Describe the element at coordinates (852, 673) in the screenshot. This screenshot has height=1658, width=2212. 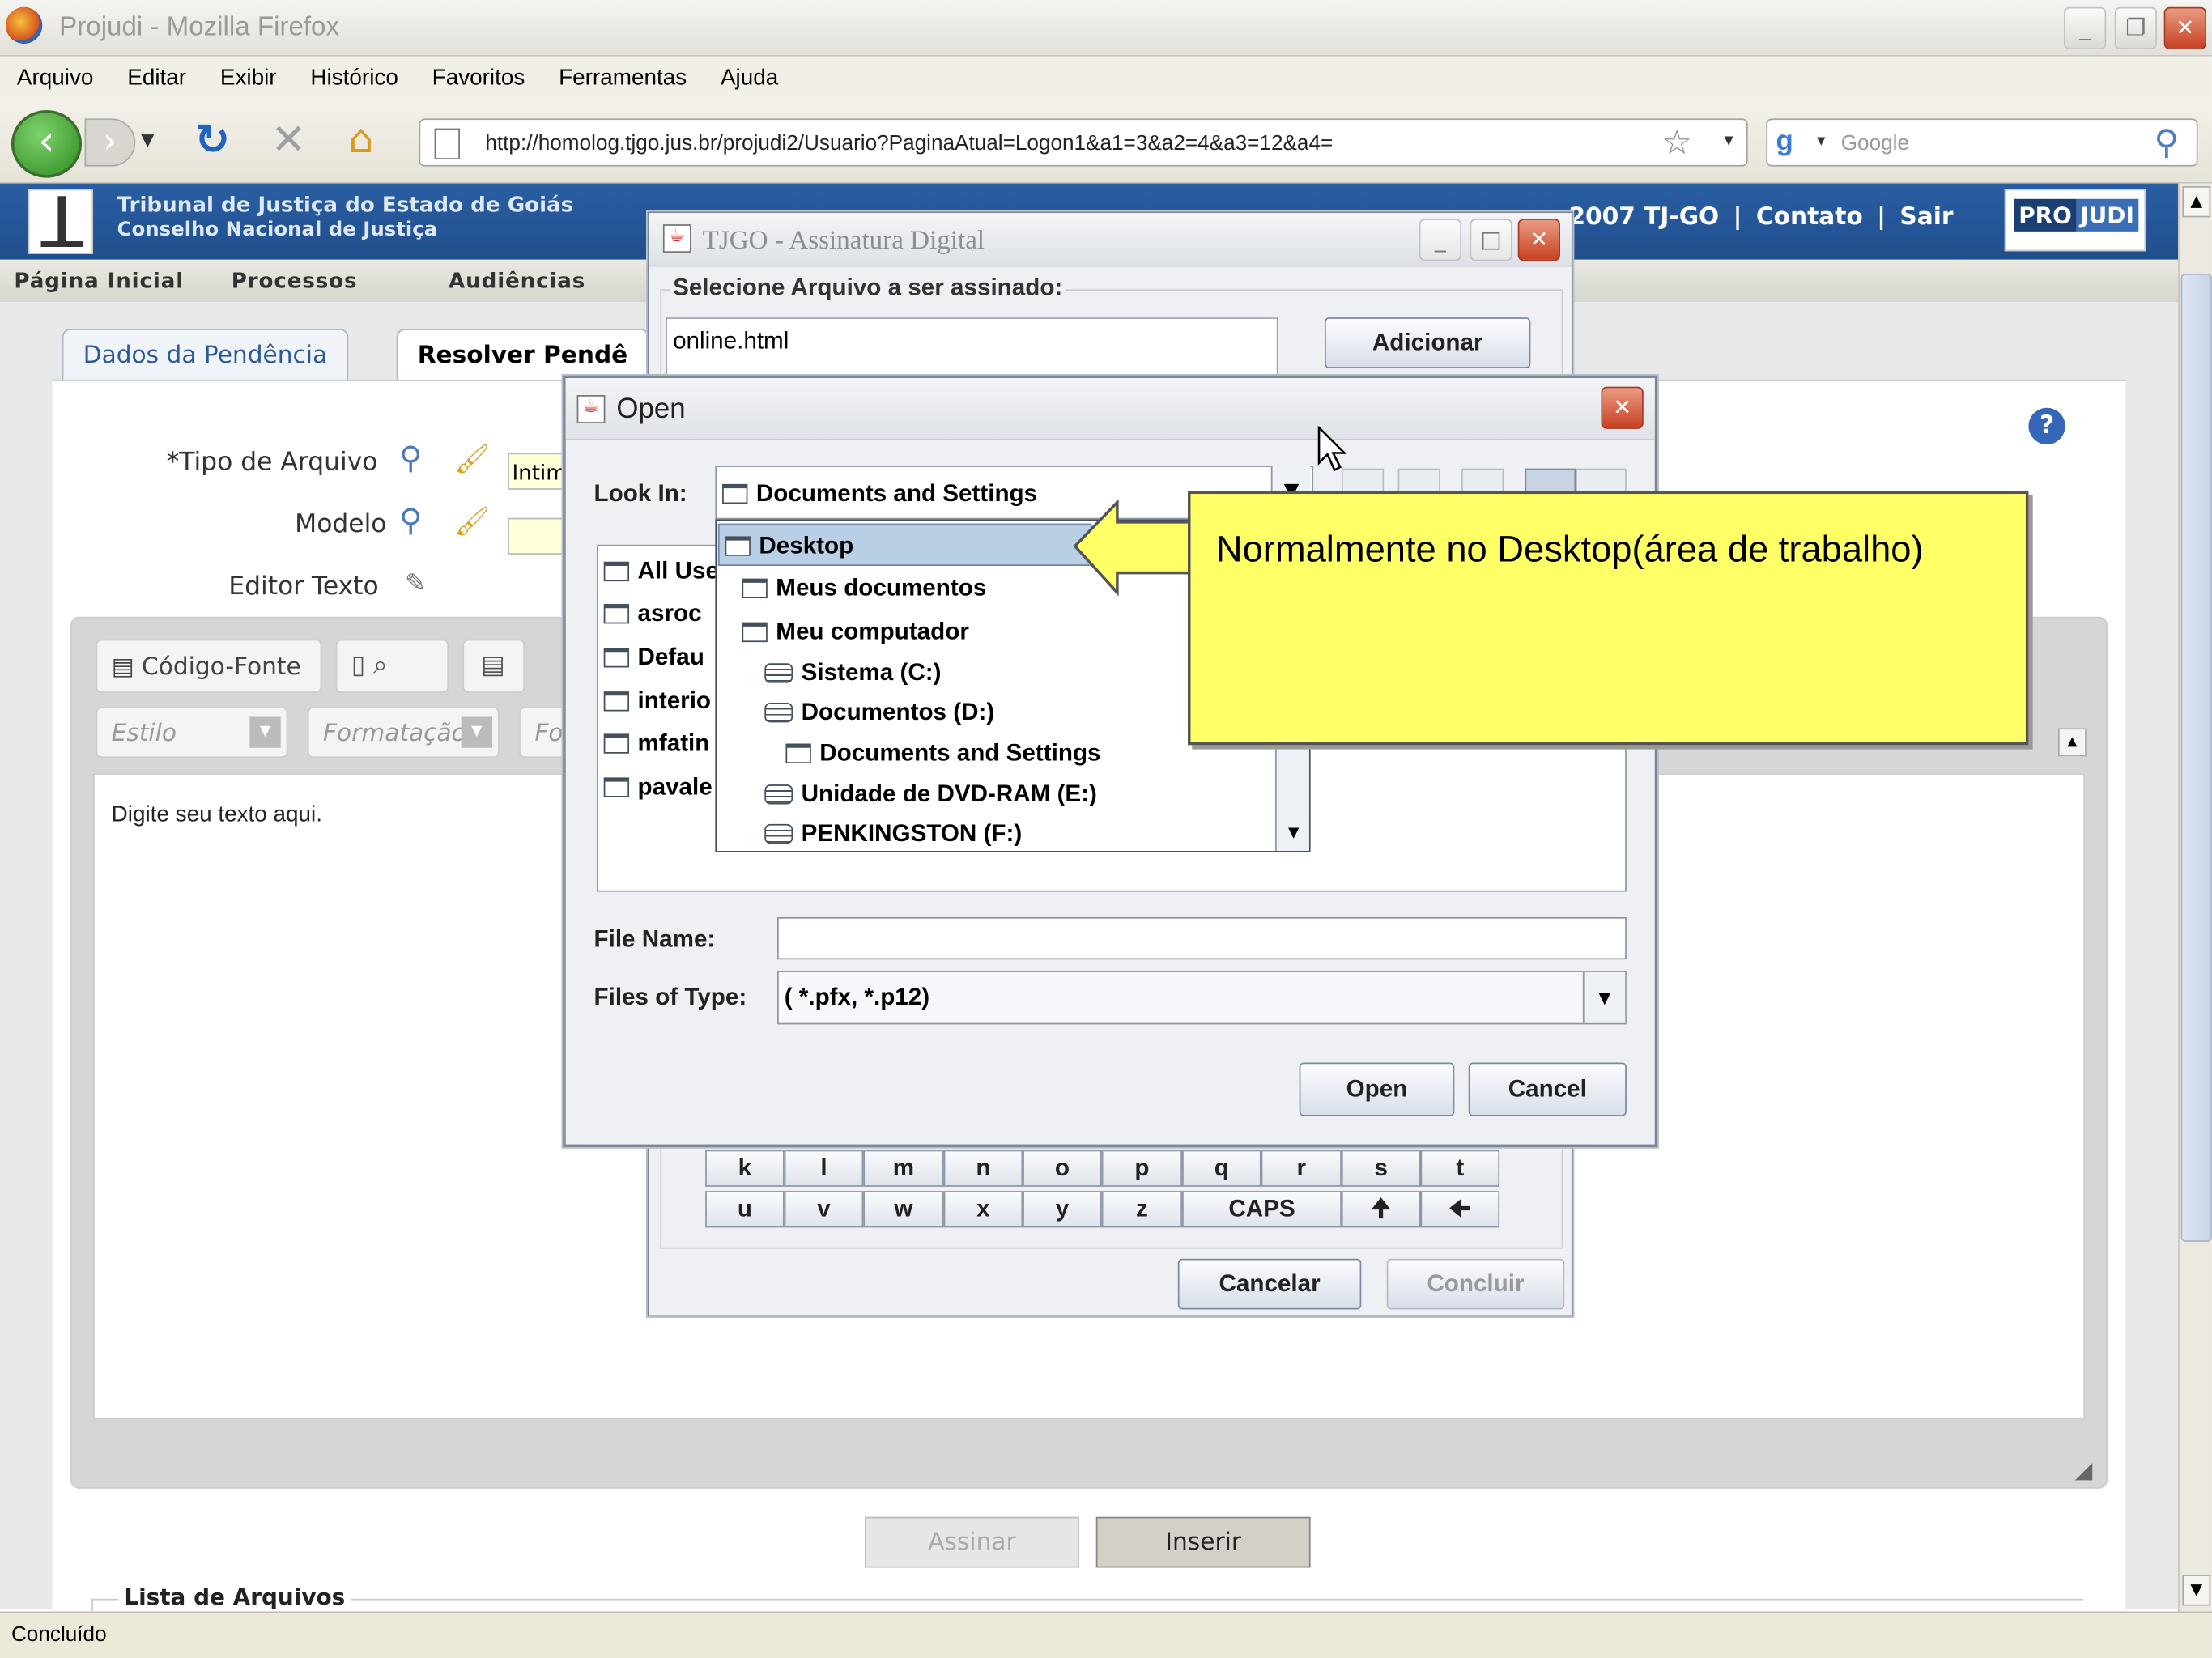
I see `dropdown-item-sistema-c: Sistema (C:)` at that location.